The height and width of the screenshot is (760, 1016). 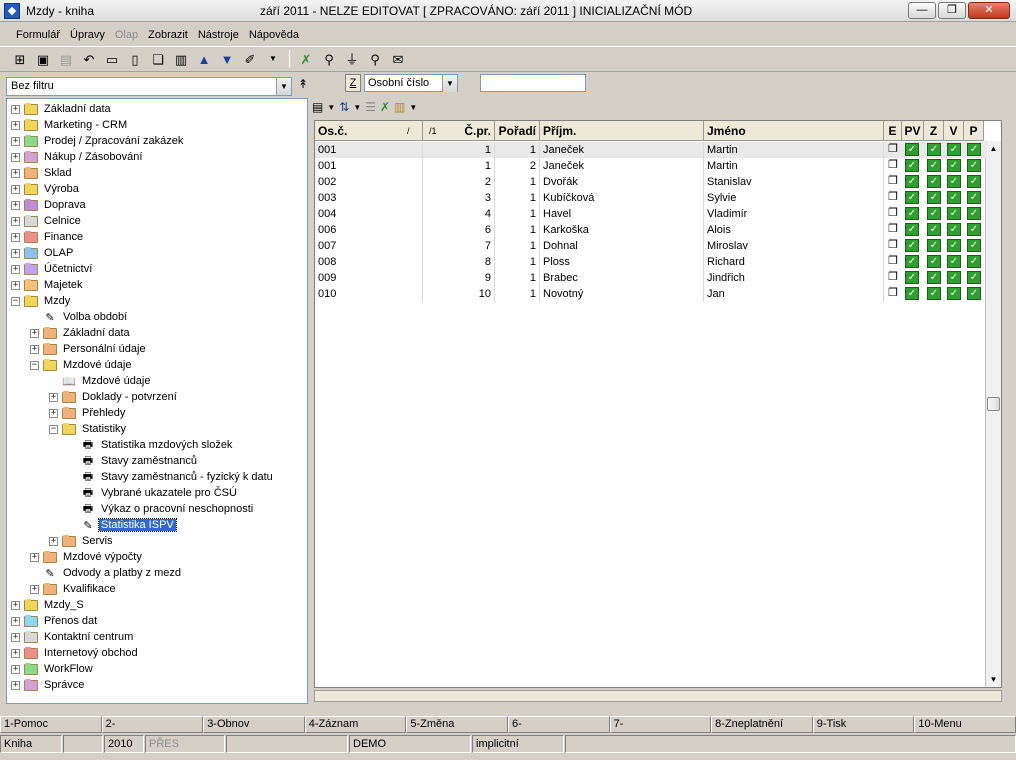 What do you see at coordinates (52, 269) in the screenshot?
I see `tree-item: + Účetnictví` at bounding box center [52, 269].